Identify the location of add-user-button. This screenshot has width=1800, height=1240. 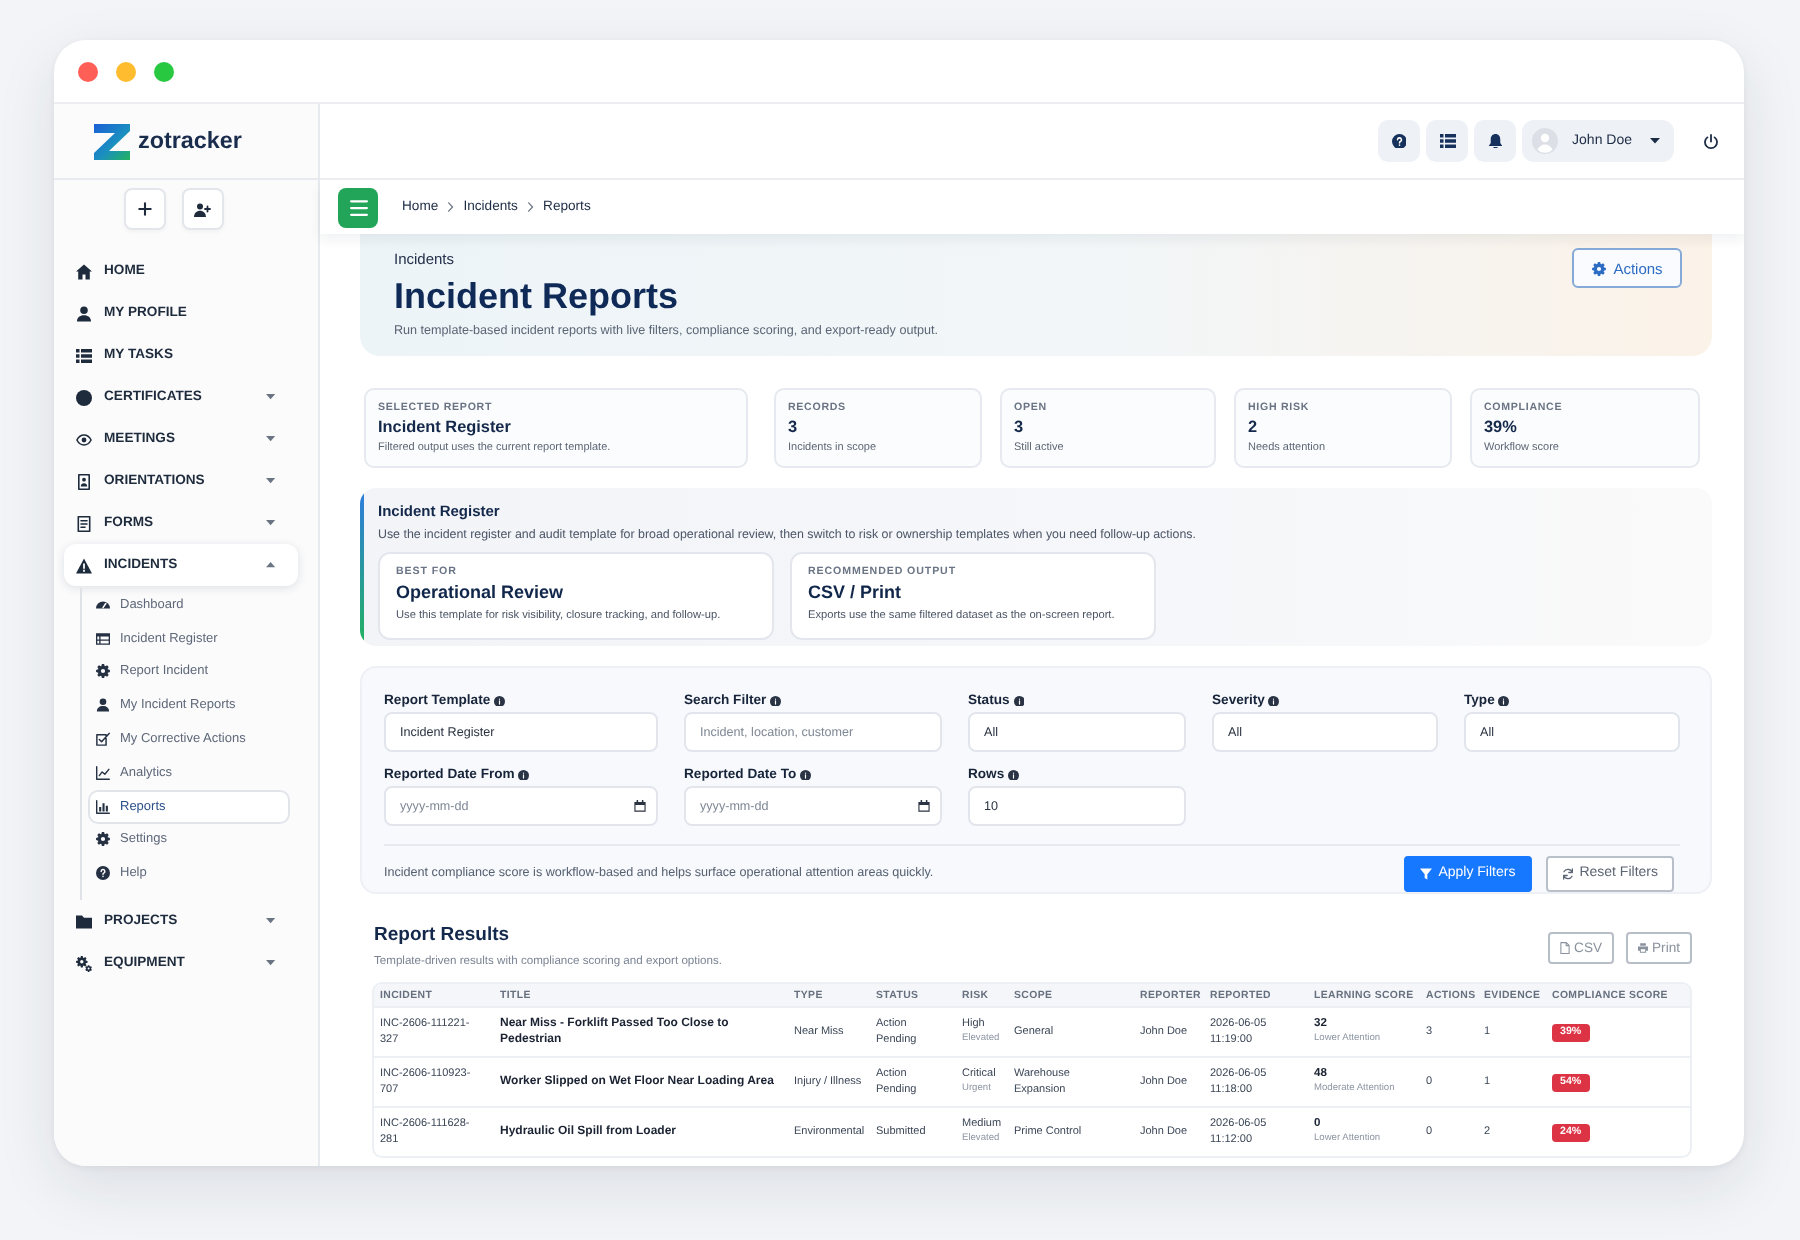
(203, 209).